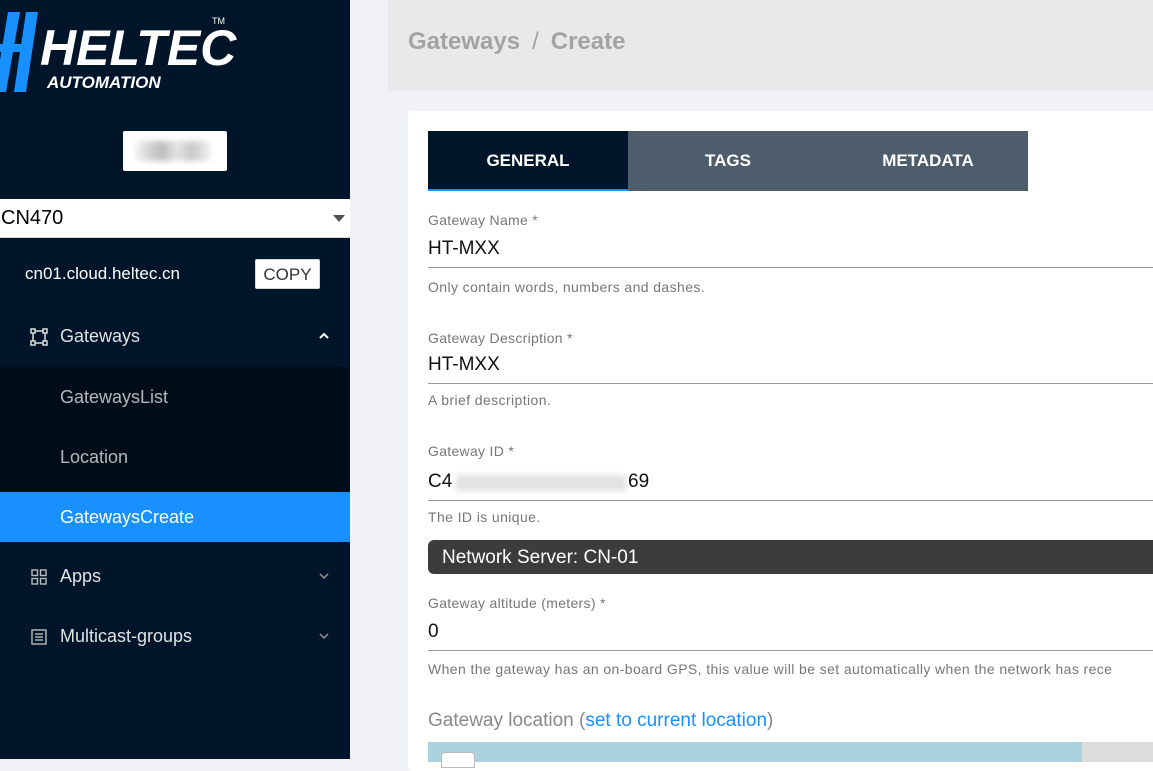 The width and height of the screenshot is (1153, 771). I want to click on menu-multicast-groups: Multicast-groups, so click(175, 637).